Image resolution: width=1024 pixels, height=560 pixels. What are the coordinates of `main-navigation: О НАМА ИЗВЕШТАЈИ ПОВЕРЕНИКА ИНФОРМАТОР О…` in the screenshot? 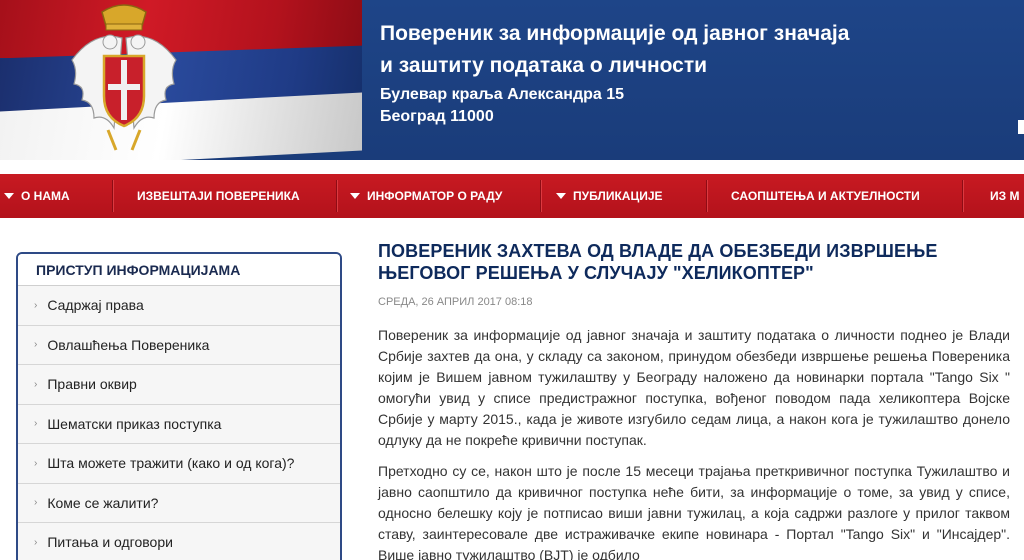 It's located at (512, 196).